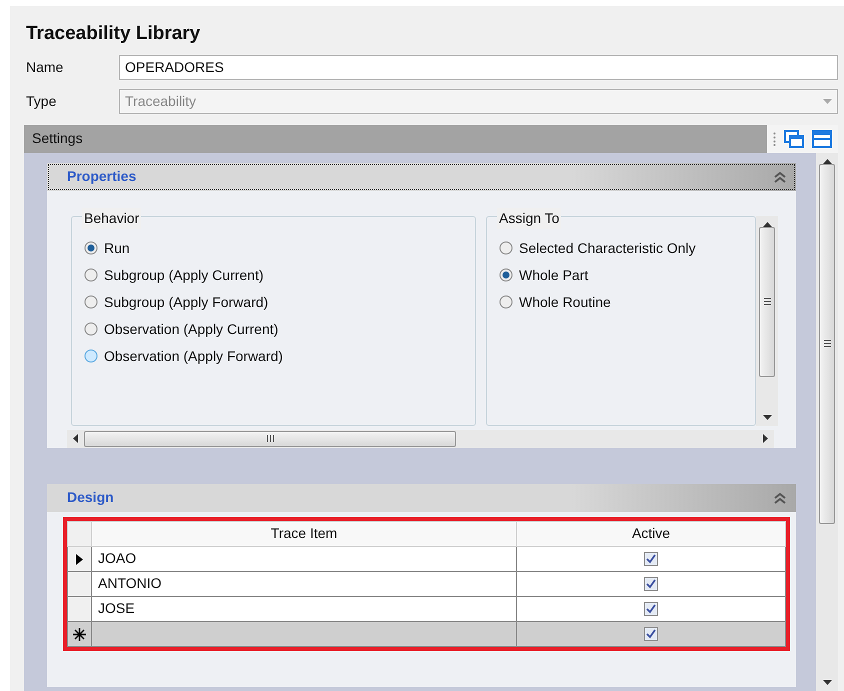 Image resolution: width=844 pixels, height=691 pixels. What do you see at coordinates (622, 302) in the screenshot?
I see `radio-option: Whole Routine` at bounding box center [622, 302].